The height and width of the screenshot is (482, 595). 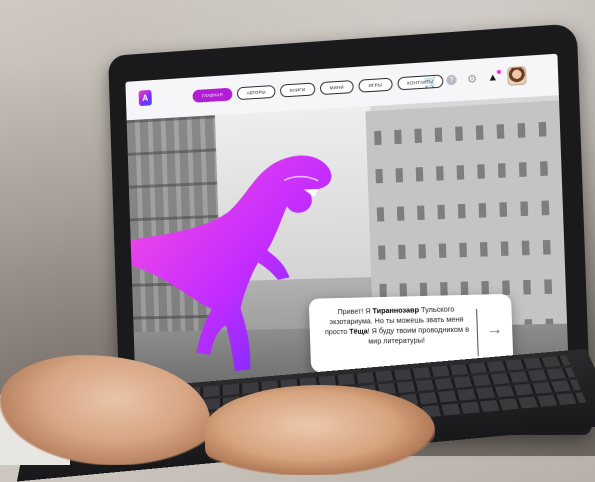 I want to click on help-icon: ?, so click(x=451, y=80).